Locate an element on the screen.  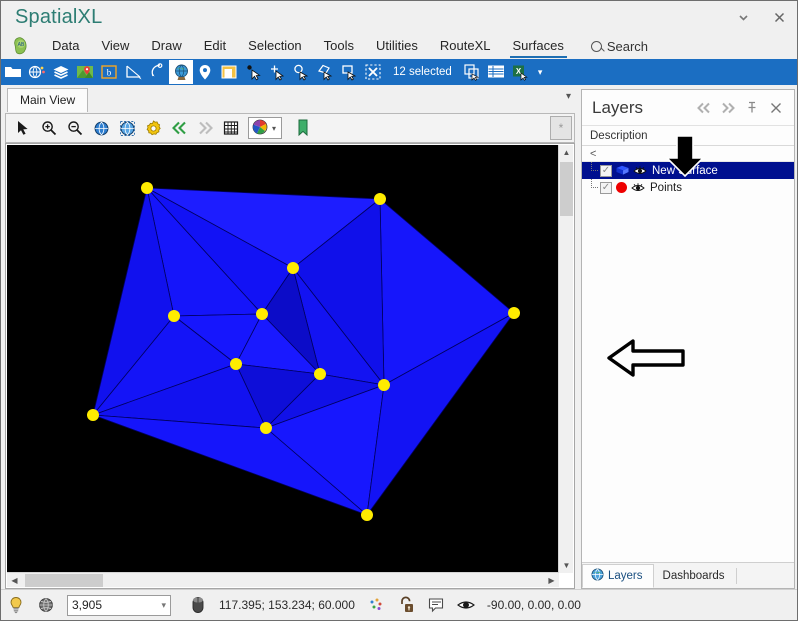
zoom-selected-icon is located at coordinates (127, 128).